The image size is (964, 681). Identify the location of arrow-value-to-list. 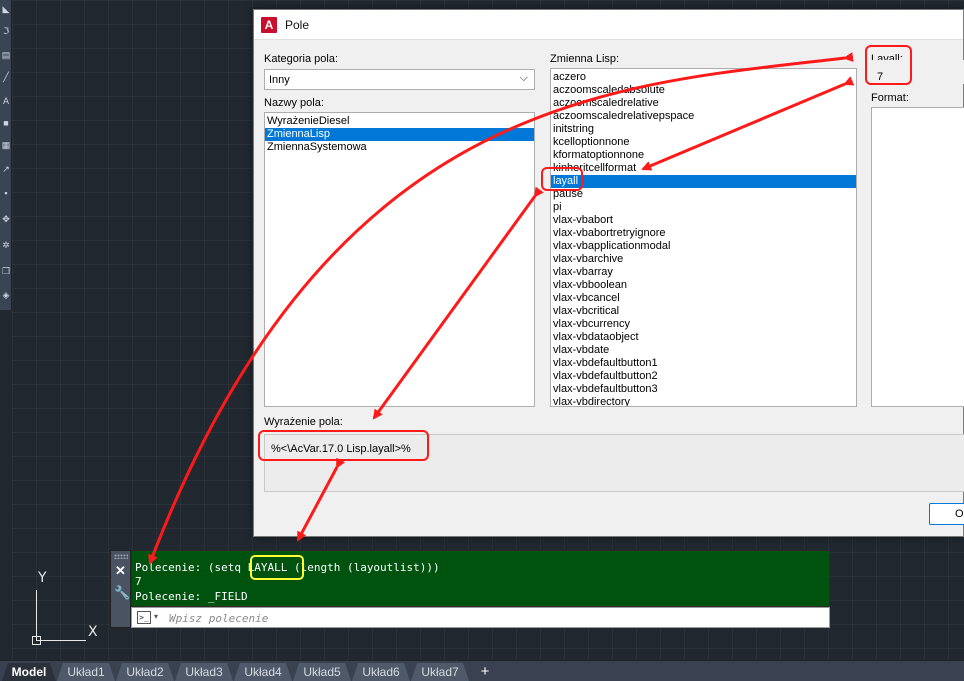
(748, 123).